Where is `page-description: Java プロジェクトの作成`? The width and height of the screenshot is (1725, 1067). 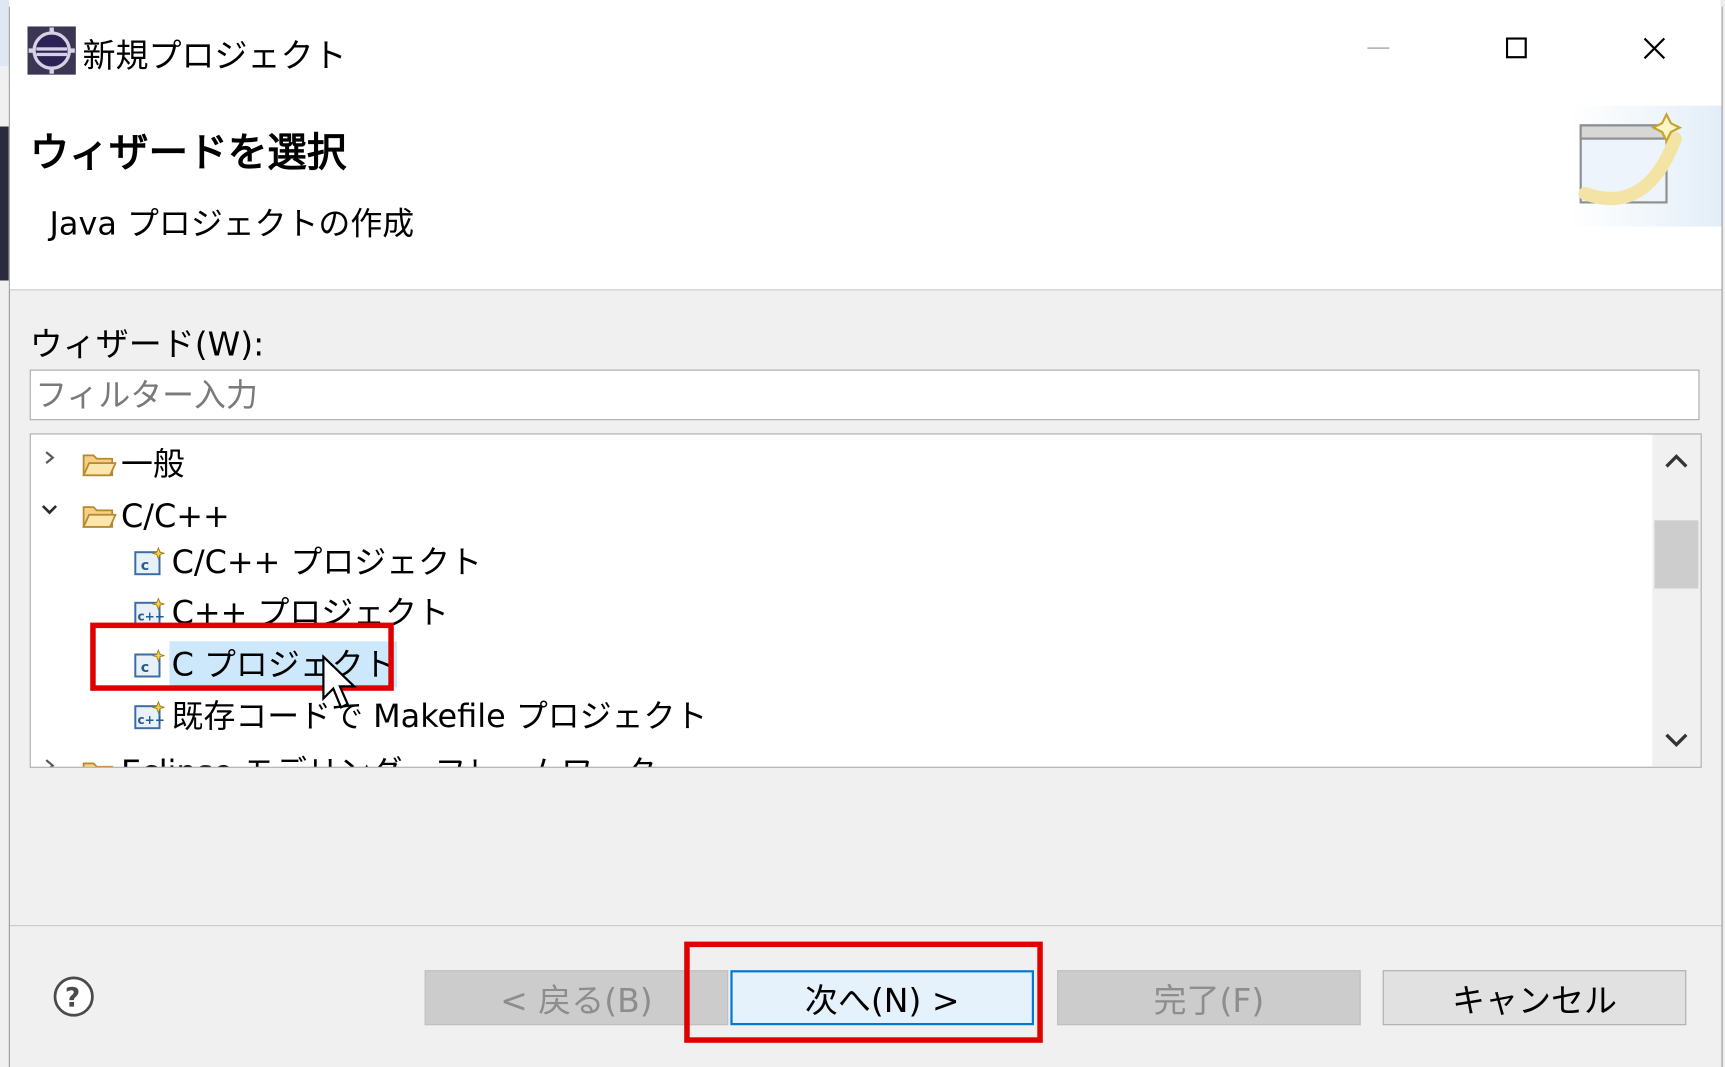 page-description: Java プロジェクトの作成 is located at coordinates (232, 223).